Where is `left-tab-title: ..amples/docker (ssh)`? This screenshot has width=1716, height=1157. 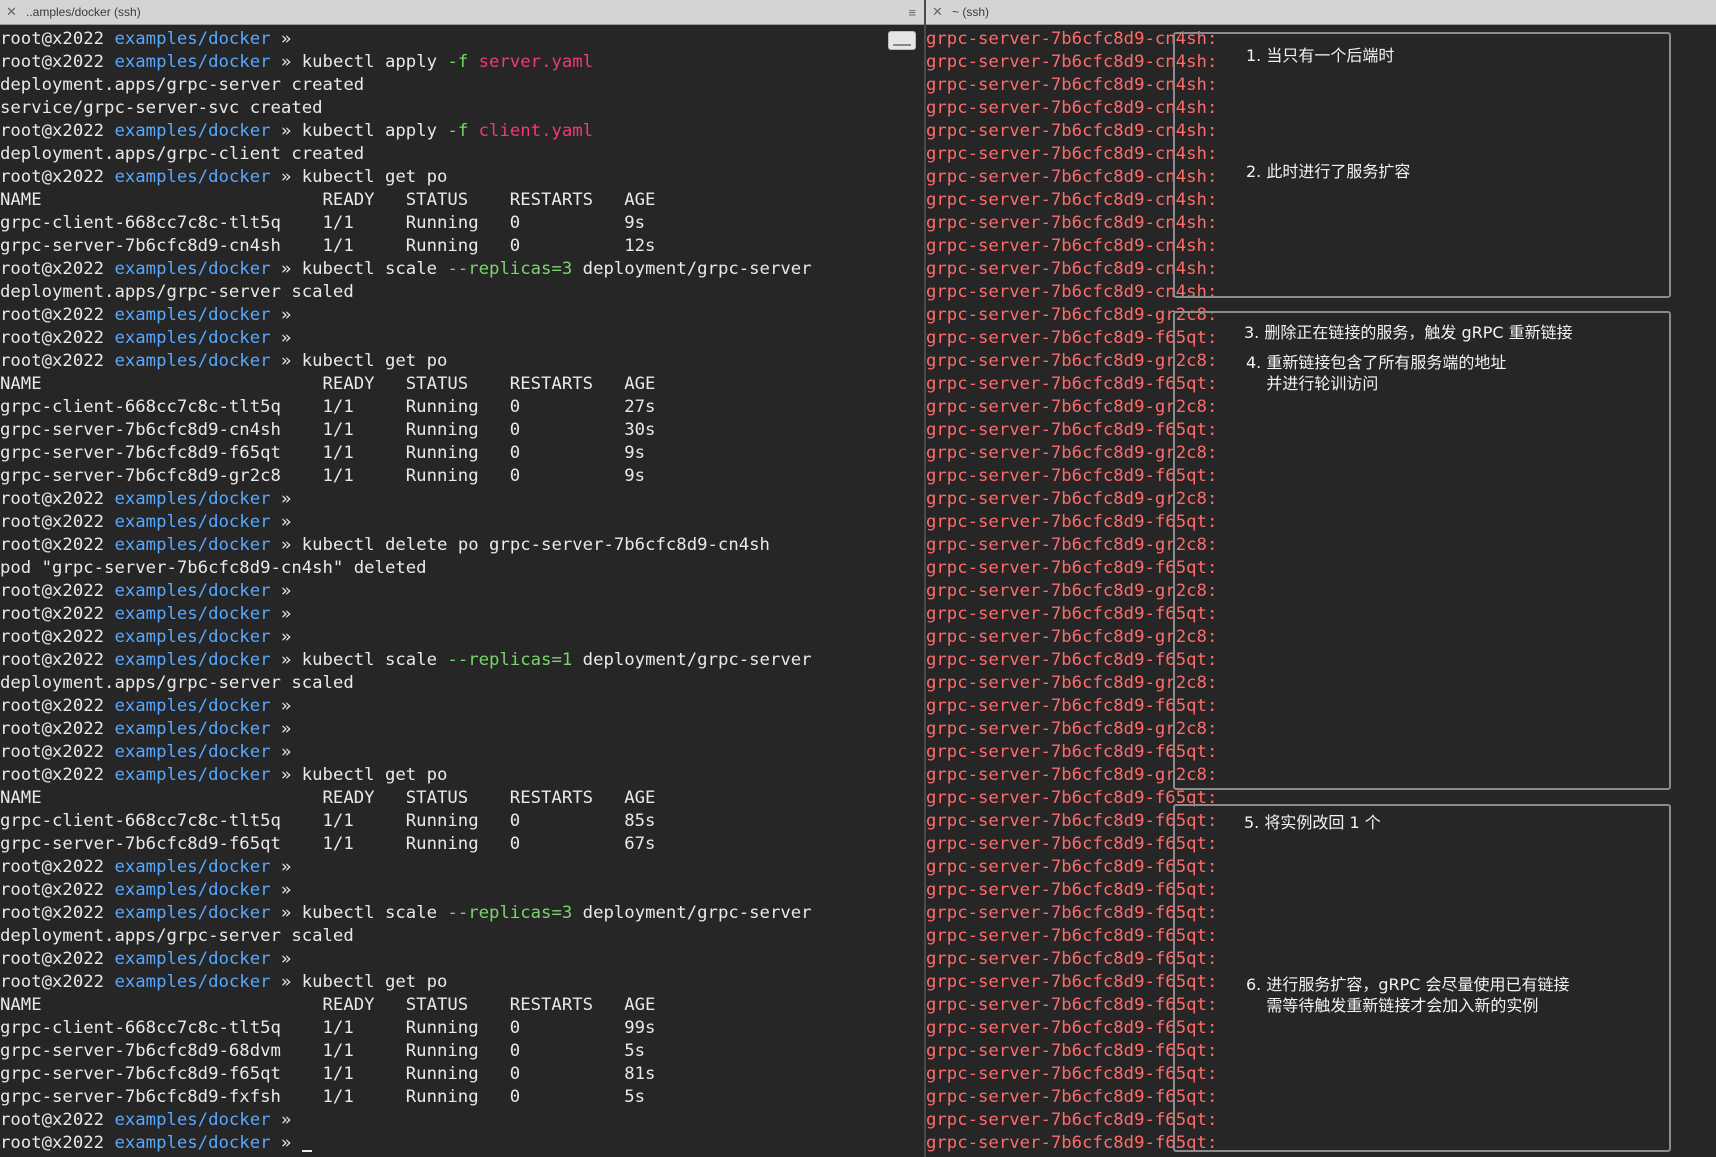 left-tab-title: ..amples/docker (ssh) is located at coordinates (83, 12).